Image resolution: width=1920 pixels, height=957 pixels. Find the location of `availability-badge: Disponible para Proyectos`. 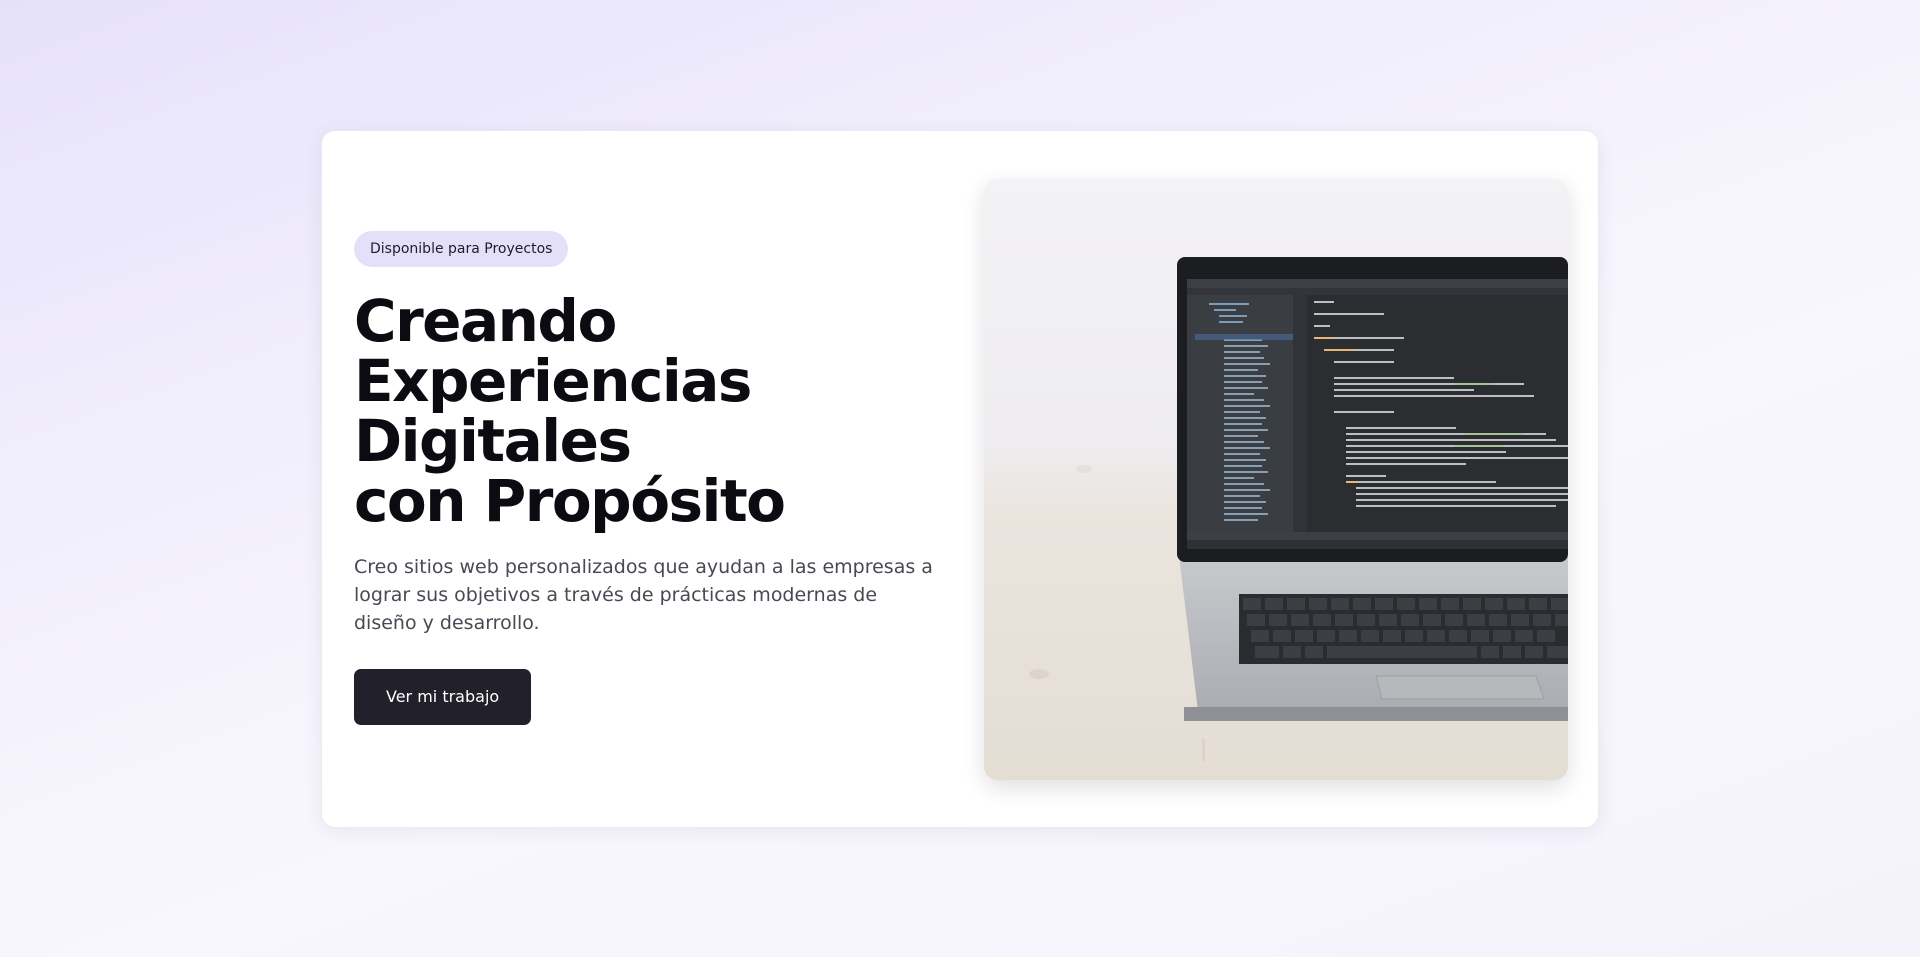

availability-badge: Disponible para Proyectos is located at coordinates (461, 249).